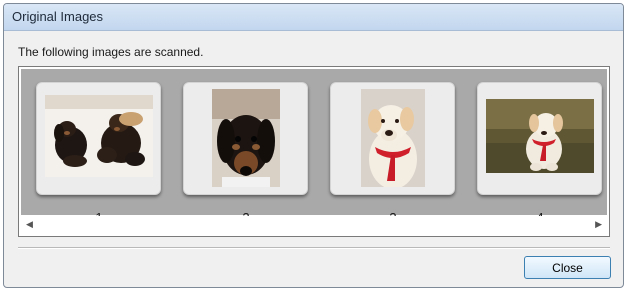  What do you see at coordinates (246, 138) in the screenshot?
I see `thumbnail-2-photo` at bounding box center [246, 138].